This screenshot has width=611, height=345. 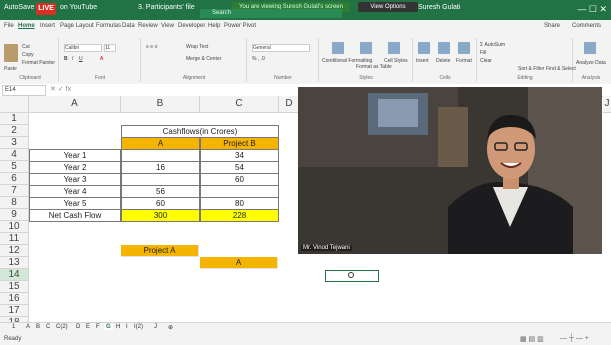 I want to click on analyze-data-button: Analyze Data, so click(x=591, y=63).